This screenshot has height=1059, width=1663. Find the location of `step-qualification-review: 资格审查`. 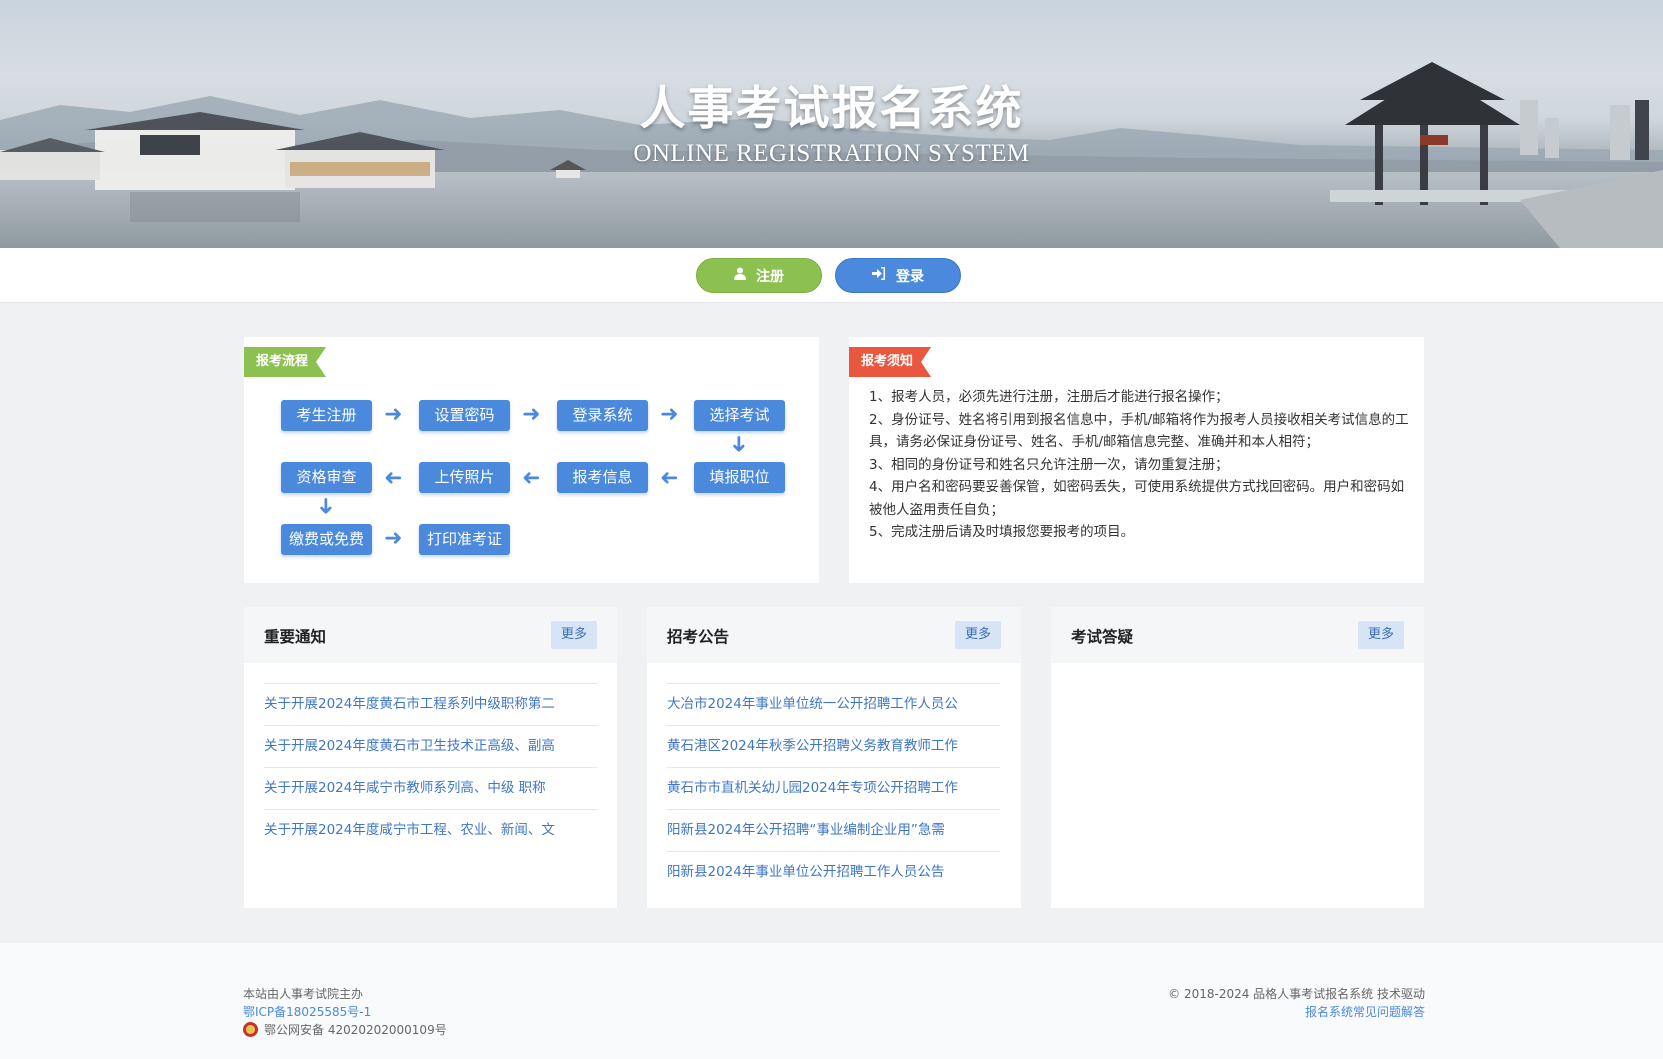

step-qualification-review: 资格审查 is located at coordinates (326, 477).